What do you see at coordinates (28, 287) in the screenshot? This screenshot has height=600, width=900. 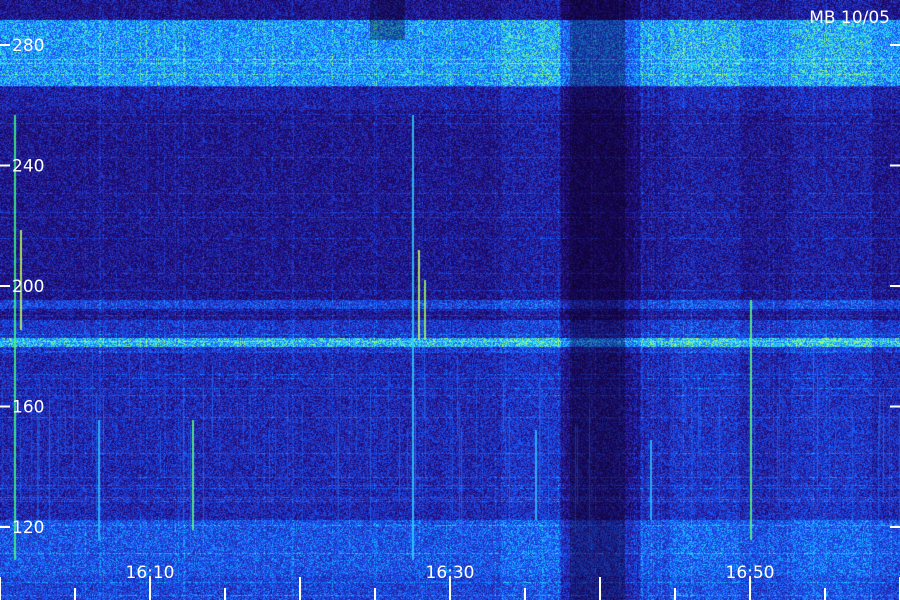 I see `y-tick-label: 200` at bounding box center [28, 287].